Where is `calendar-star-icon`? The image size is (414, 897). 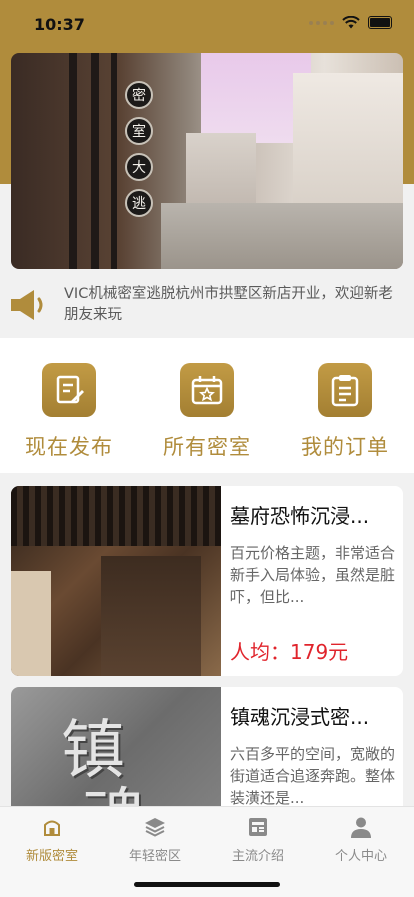
calendar-star-icon is located at coordinates (207, 390).